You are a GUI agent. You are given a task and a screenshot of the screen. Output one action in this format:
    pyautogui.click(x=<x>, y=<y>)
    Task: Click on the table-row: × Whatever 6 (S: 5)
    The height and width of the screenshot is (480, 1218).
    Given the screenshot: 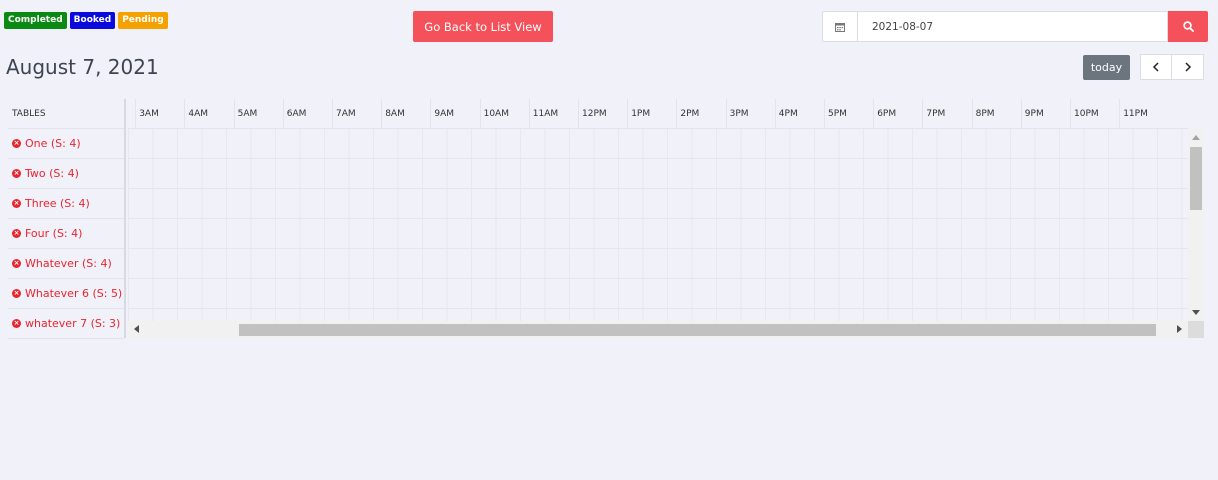 What is the action you would take?
    pyautogui.click(x=66, y=294)
    